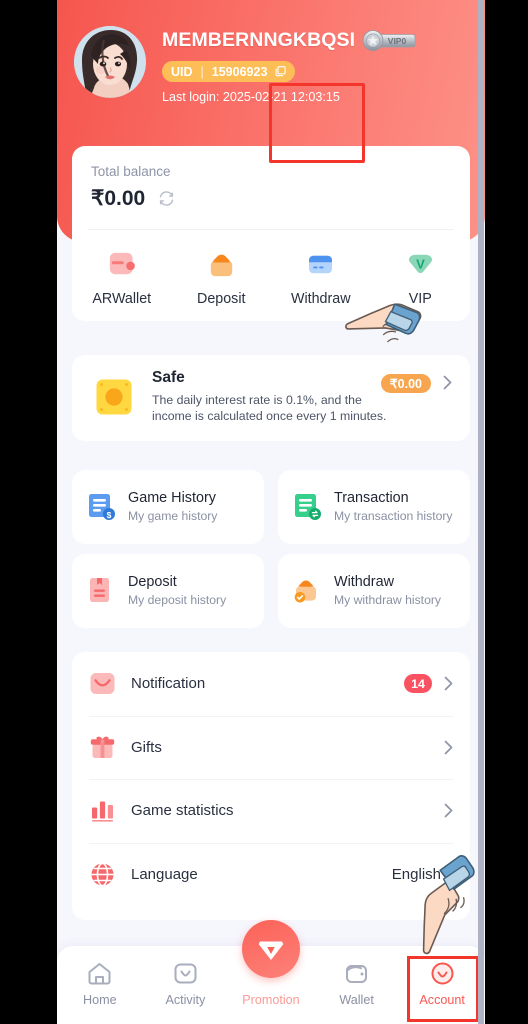 This screenshot has width=528, height=1024. I want to click on card-text: Game History My game history, so click(172, 507).